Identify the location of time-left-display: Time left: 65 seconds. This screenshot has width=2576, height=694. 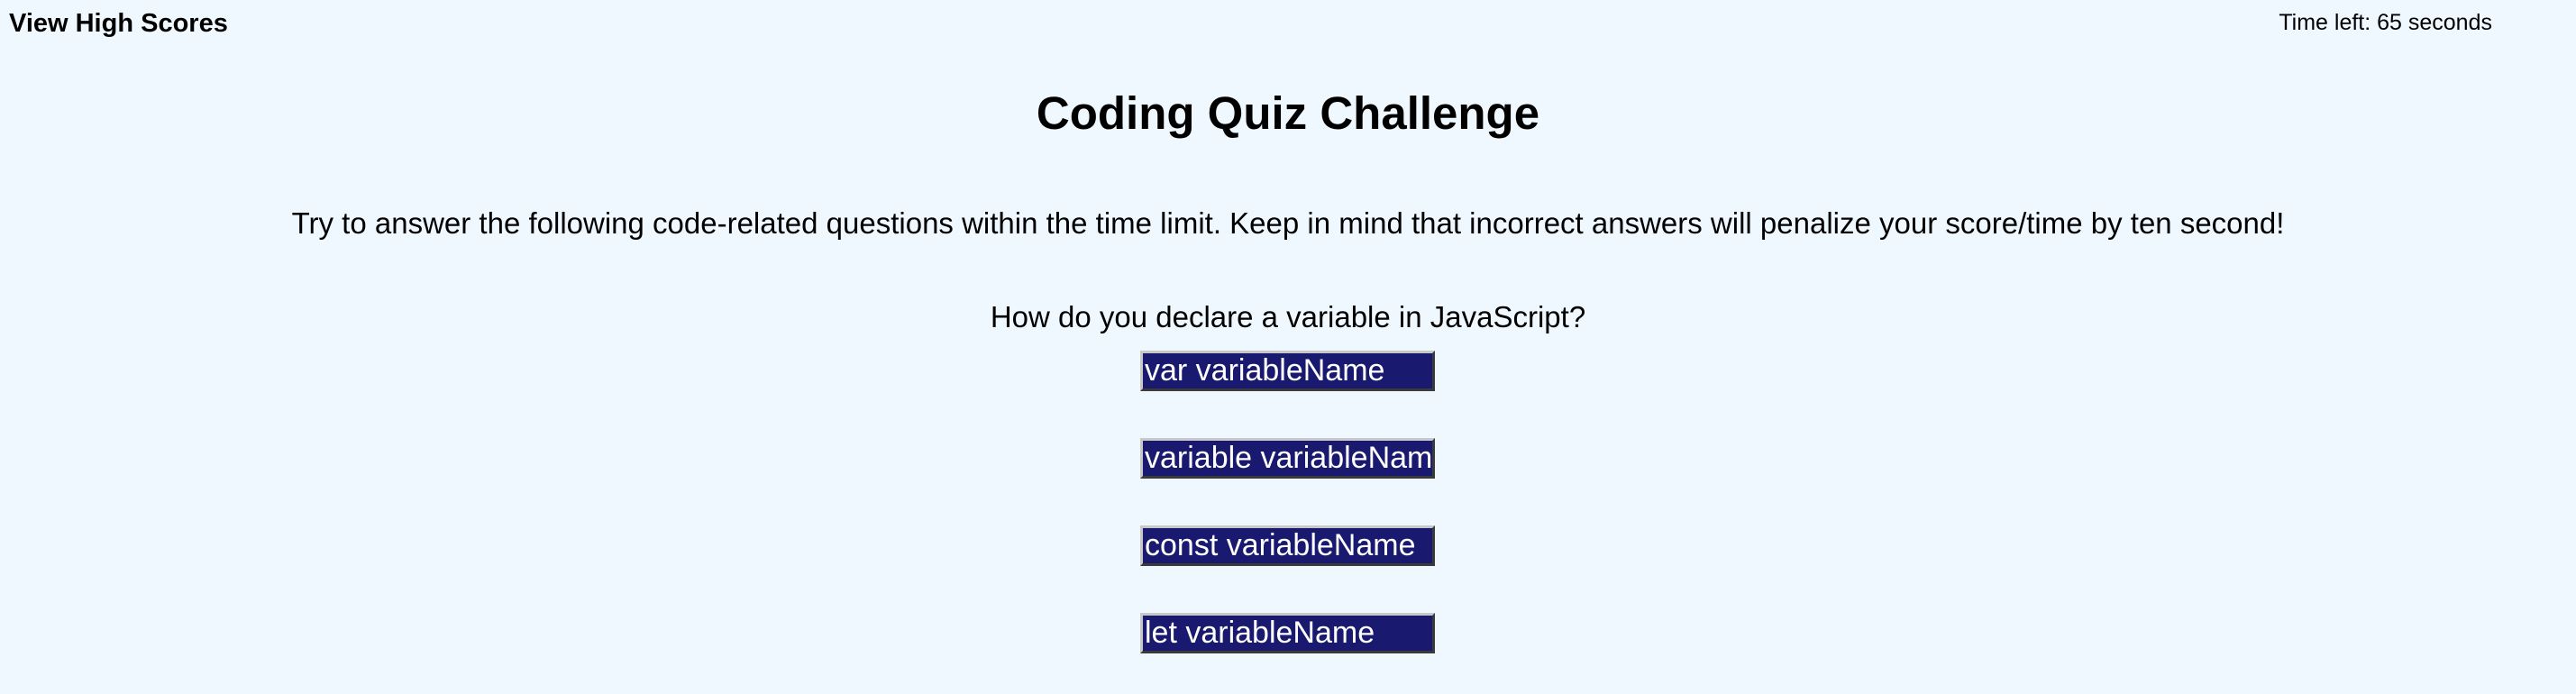
(2385, 22).